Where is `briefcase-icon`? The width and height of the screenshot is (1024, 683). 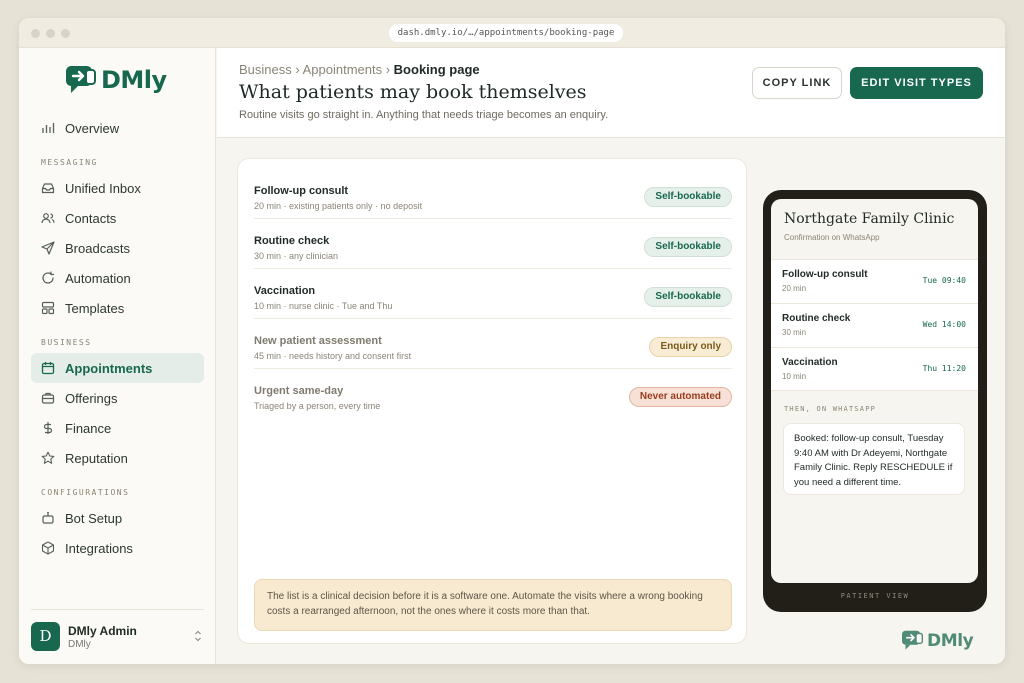 briefcase-icon is located at coordinates (48, 398).